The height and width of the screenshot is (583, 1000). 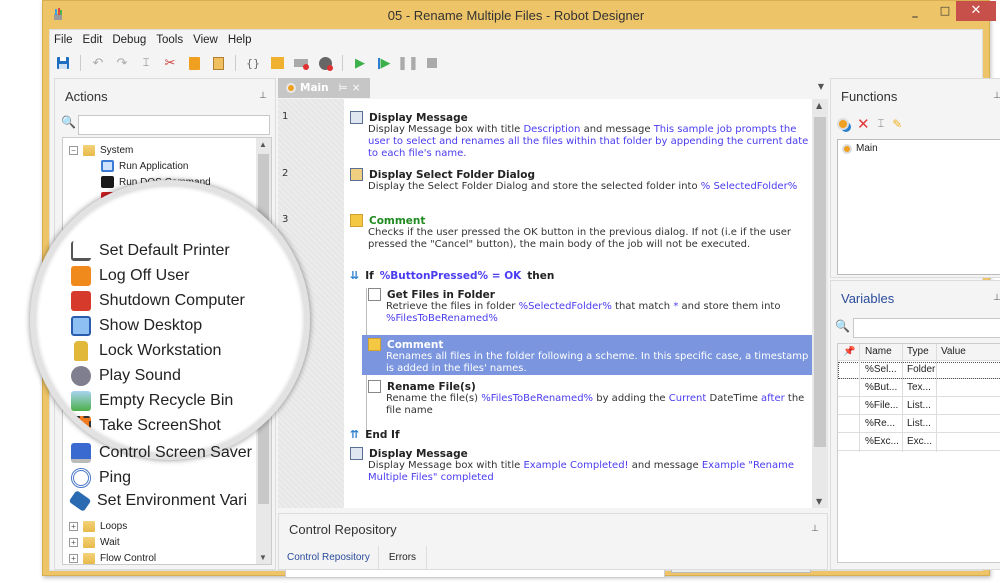 I want to click on desc-text: DateTime, so click(x=734, y=398).